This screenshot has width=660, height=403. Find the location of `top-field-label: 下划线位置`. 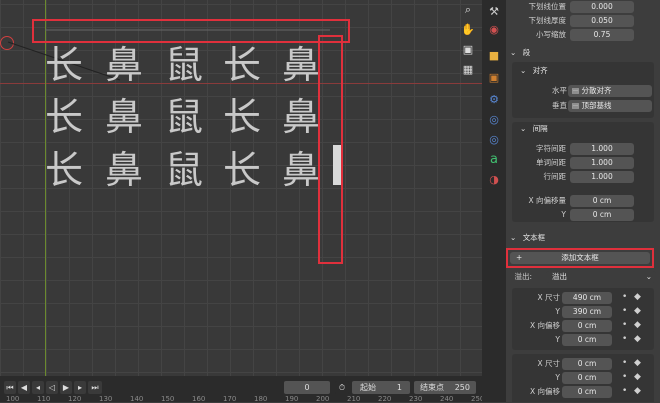

top-field-label: 下划线位置 is located at coordinates (547, 6).